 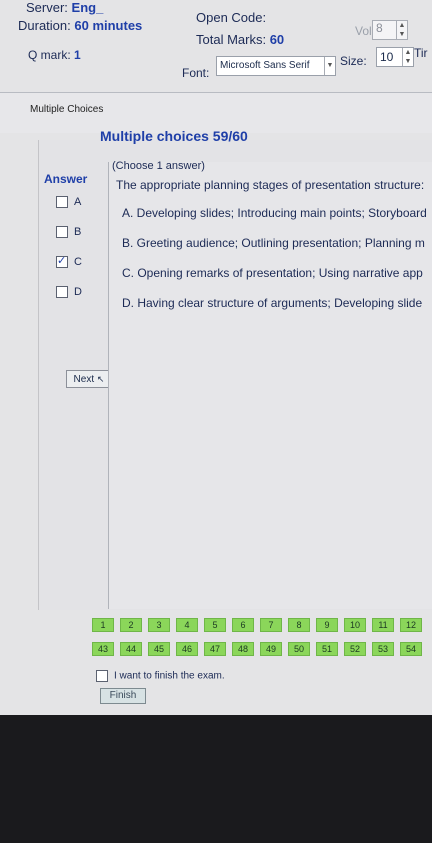 What do you see at coordinates (131, 649) in the screenshot?
I see `question-nav-button: 44` at bounding box center [131, 649].